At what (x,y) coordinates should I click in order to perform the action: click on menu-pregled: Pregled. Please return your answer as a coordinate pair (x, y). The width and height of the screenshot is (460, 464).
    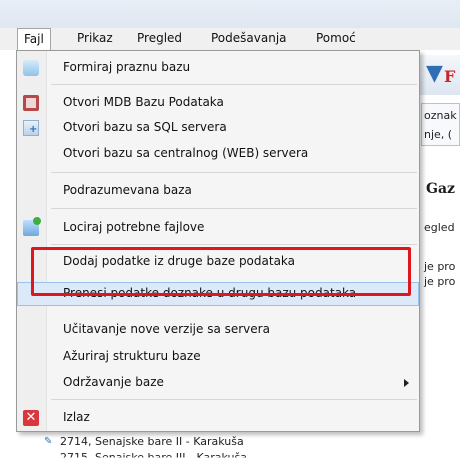
    Looking at the image, I should click on (159, 38).